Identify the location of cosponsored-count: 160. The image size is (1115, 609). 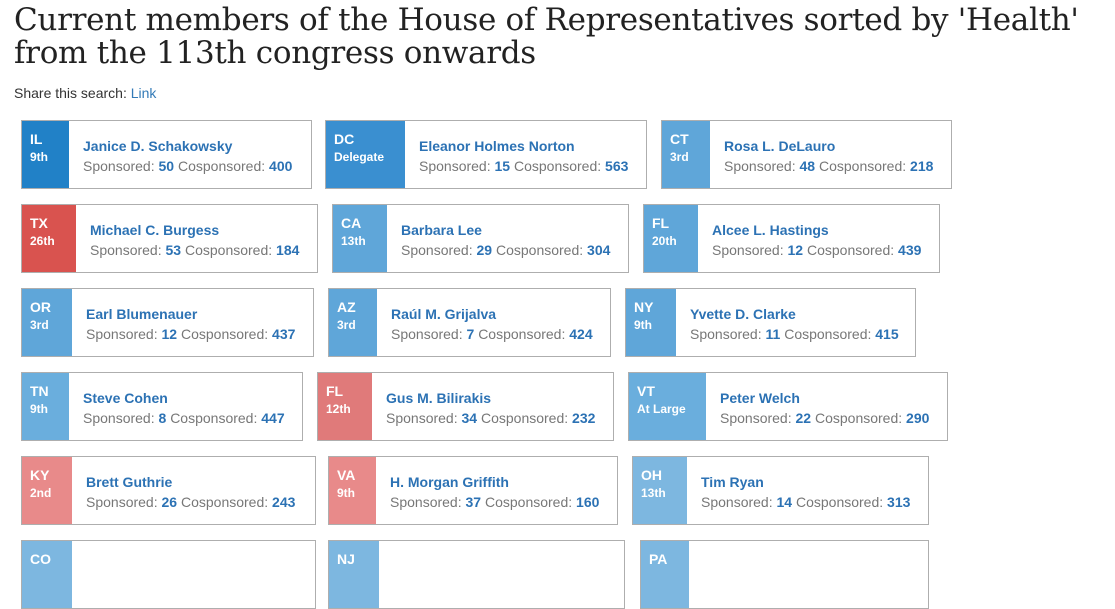
(588, 502).